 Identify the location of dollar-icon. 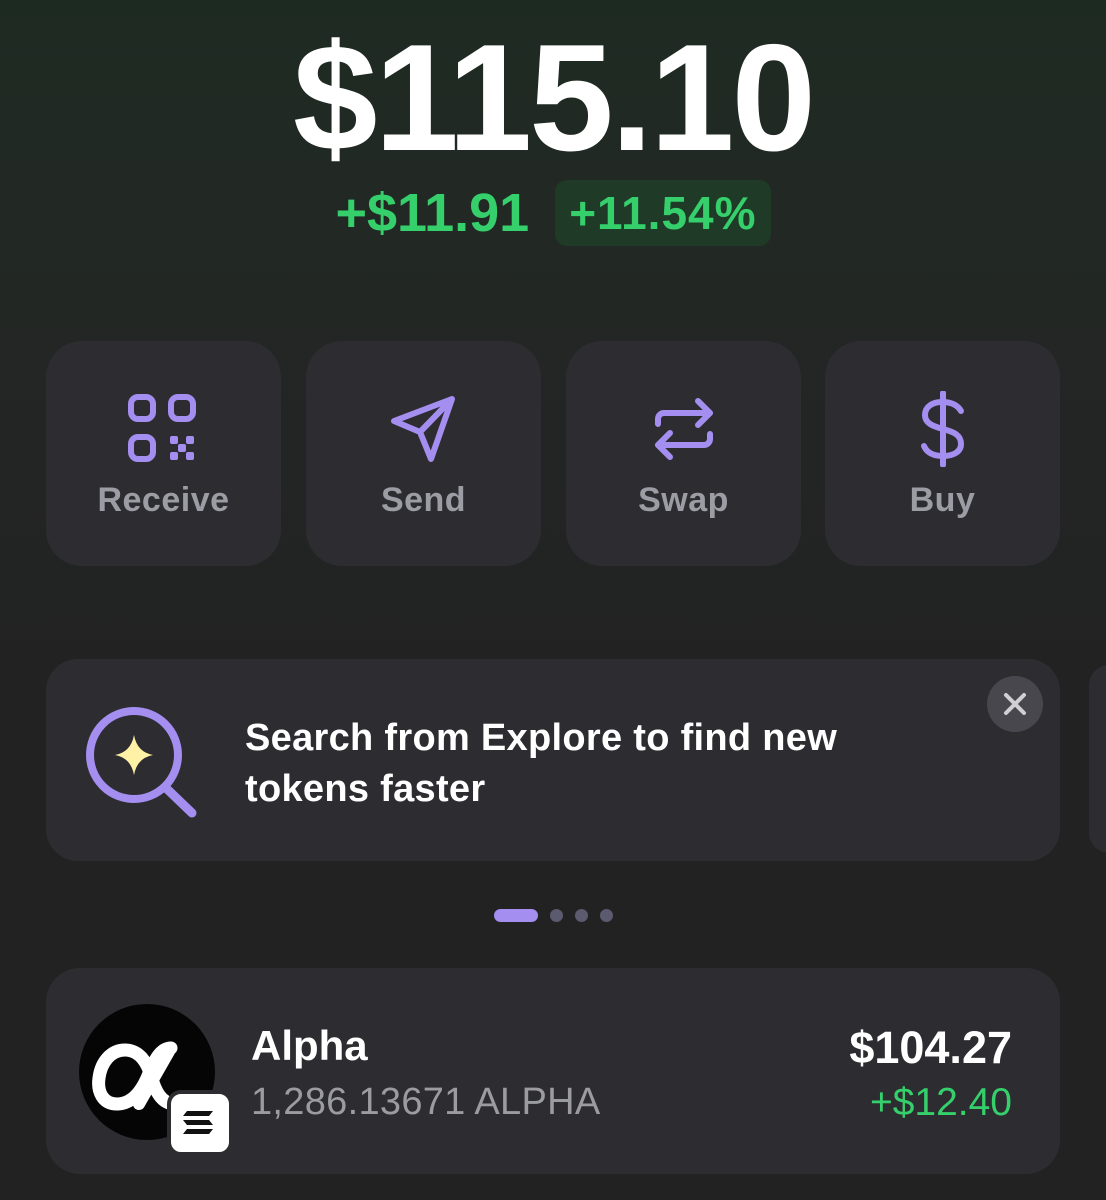
(942, 429).